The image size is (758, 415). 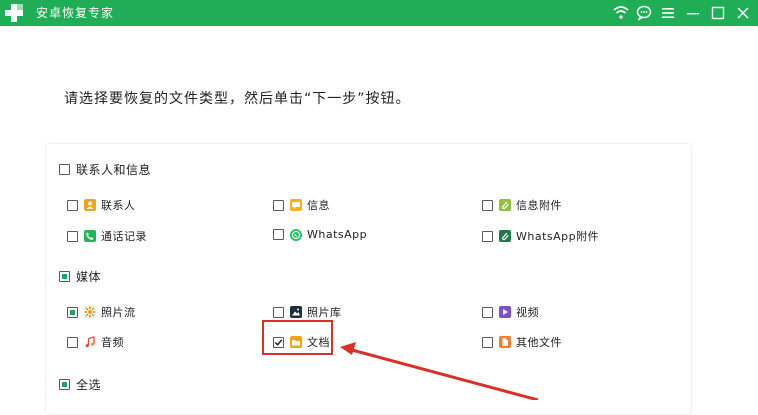 What do you see at coordinates (90, 205) in the screenshot?
I see `contacts-icon` at bounding box center [90, 205].